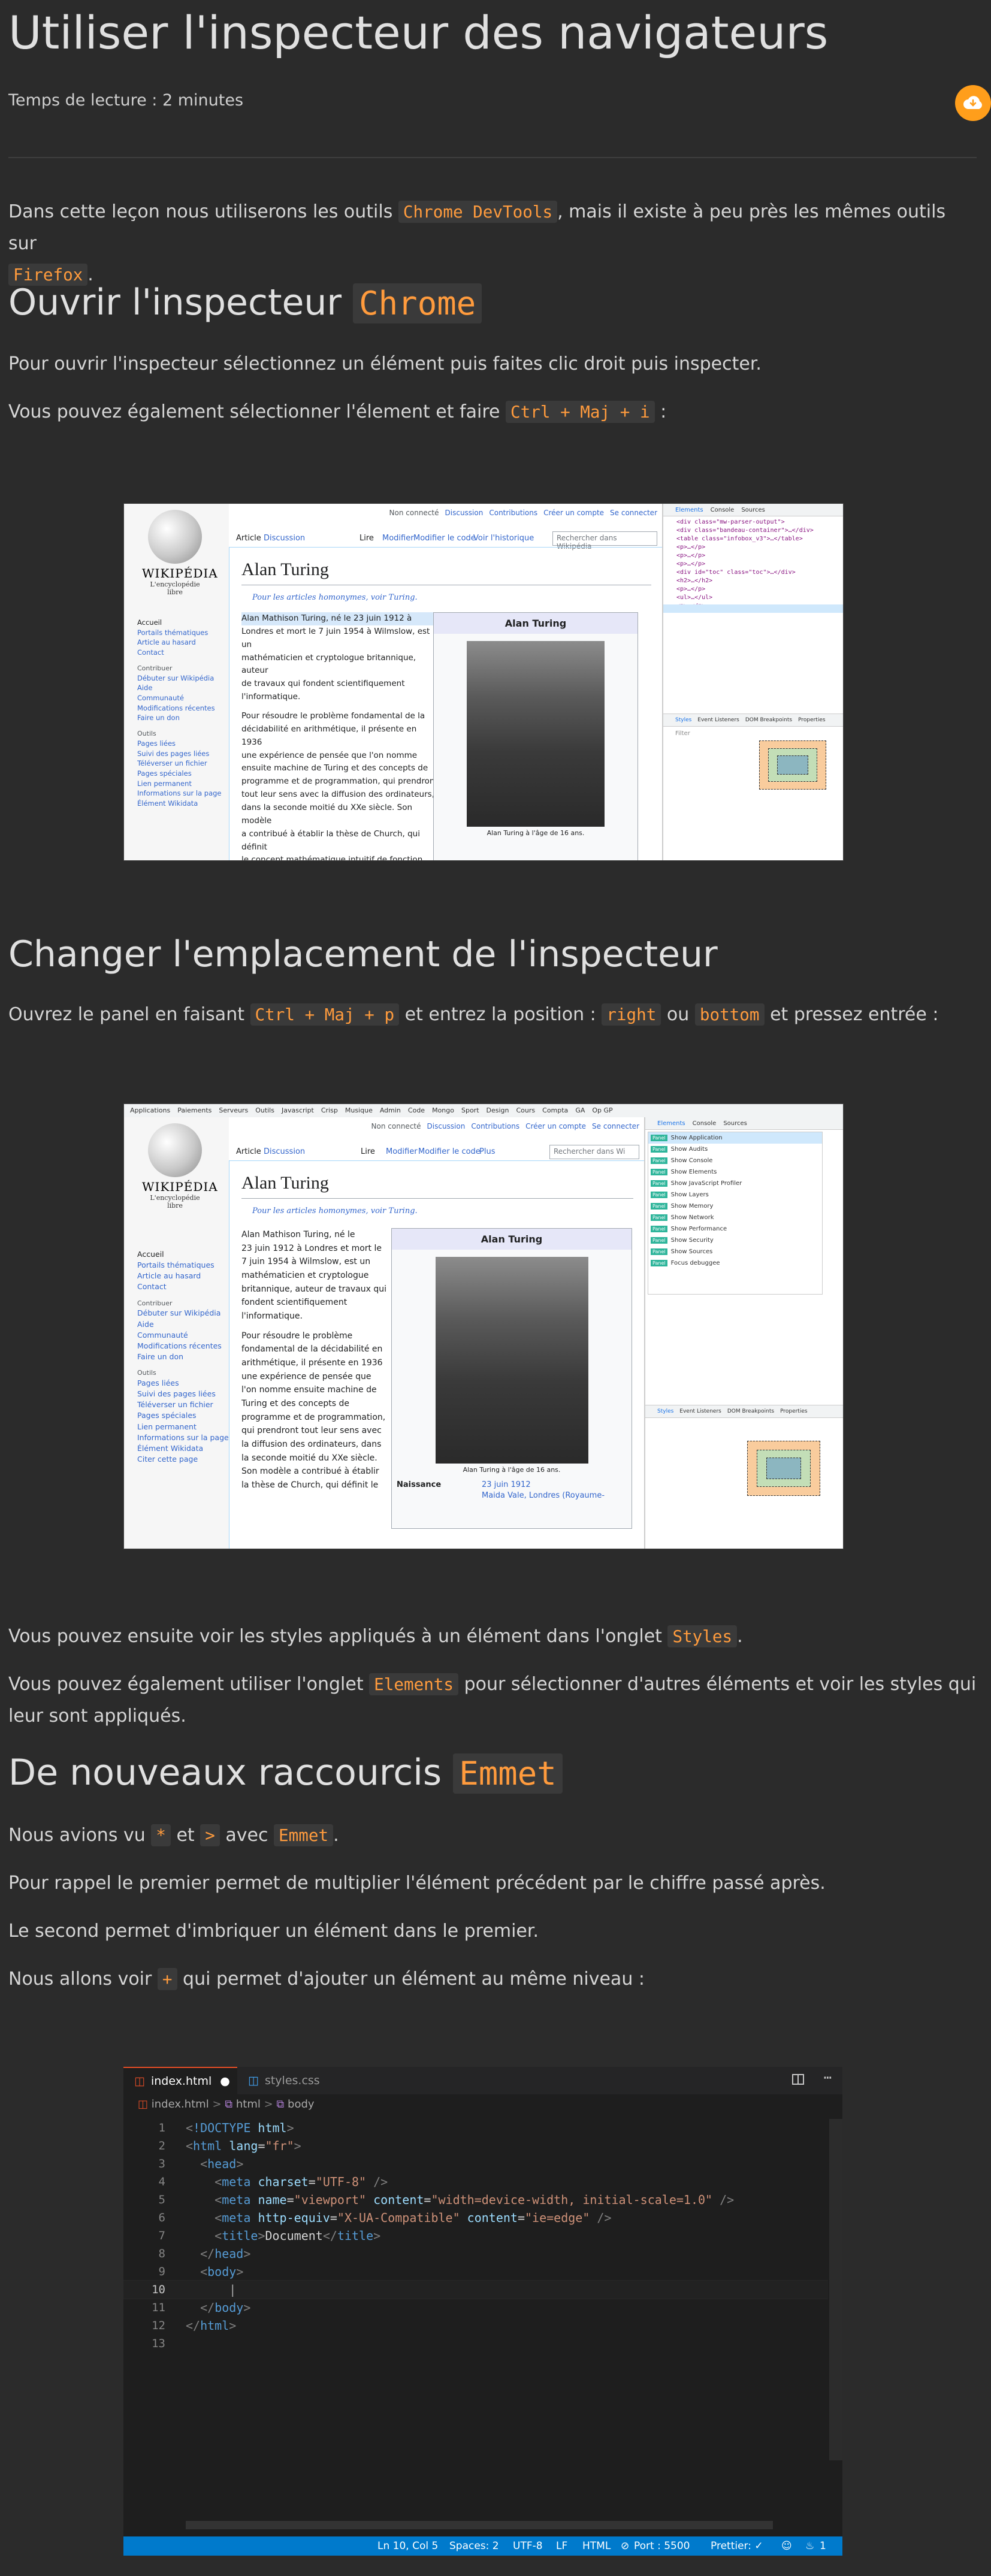  Describe the element at coordinates (233, 1110) in the screenshot. I see `bookmark-item: Serveurs` at that location.